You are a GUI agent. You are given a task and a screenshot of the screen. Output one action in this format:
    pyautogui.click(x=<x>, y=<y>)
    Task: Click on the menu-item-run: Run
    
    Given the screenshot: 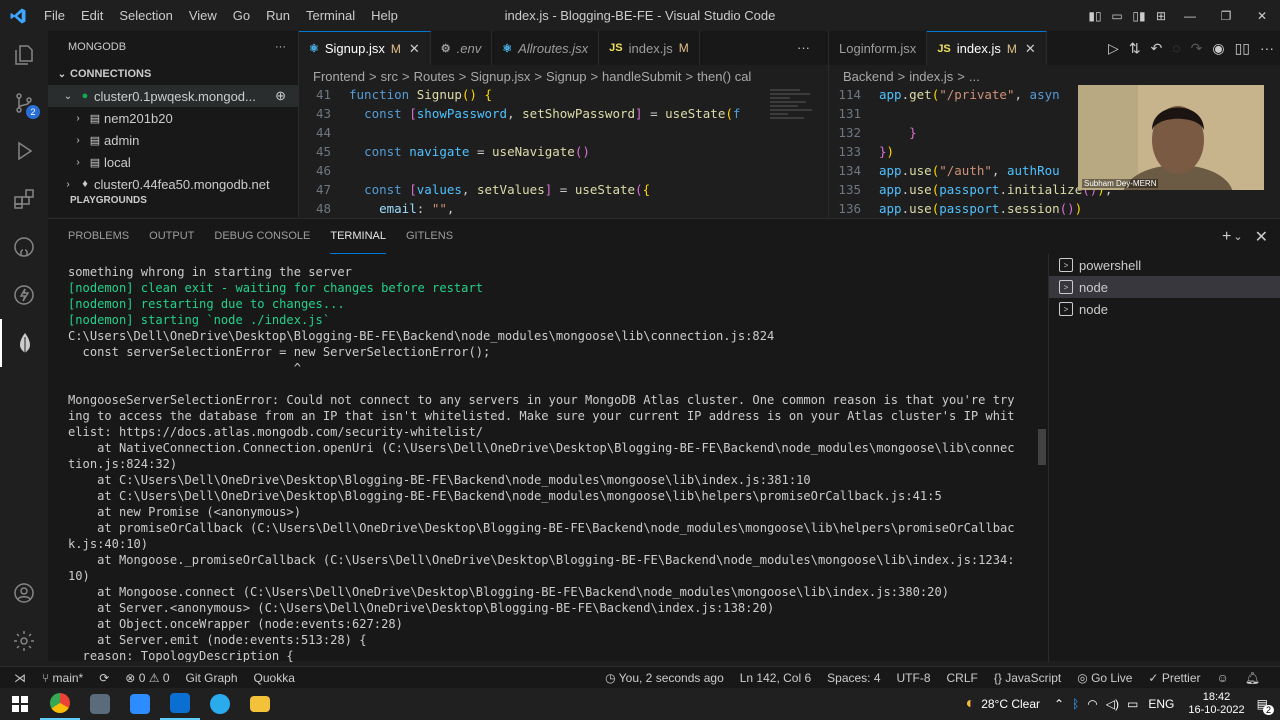 What is the action you would take?
    pyautogui.click(x=278, y=15)
    